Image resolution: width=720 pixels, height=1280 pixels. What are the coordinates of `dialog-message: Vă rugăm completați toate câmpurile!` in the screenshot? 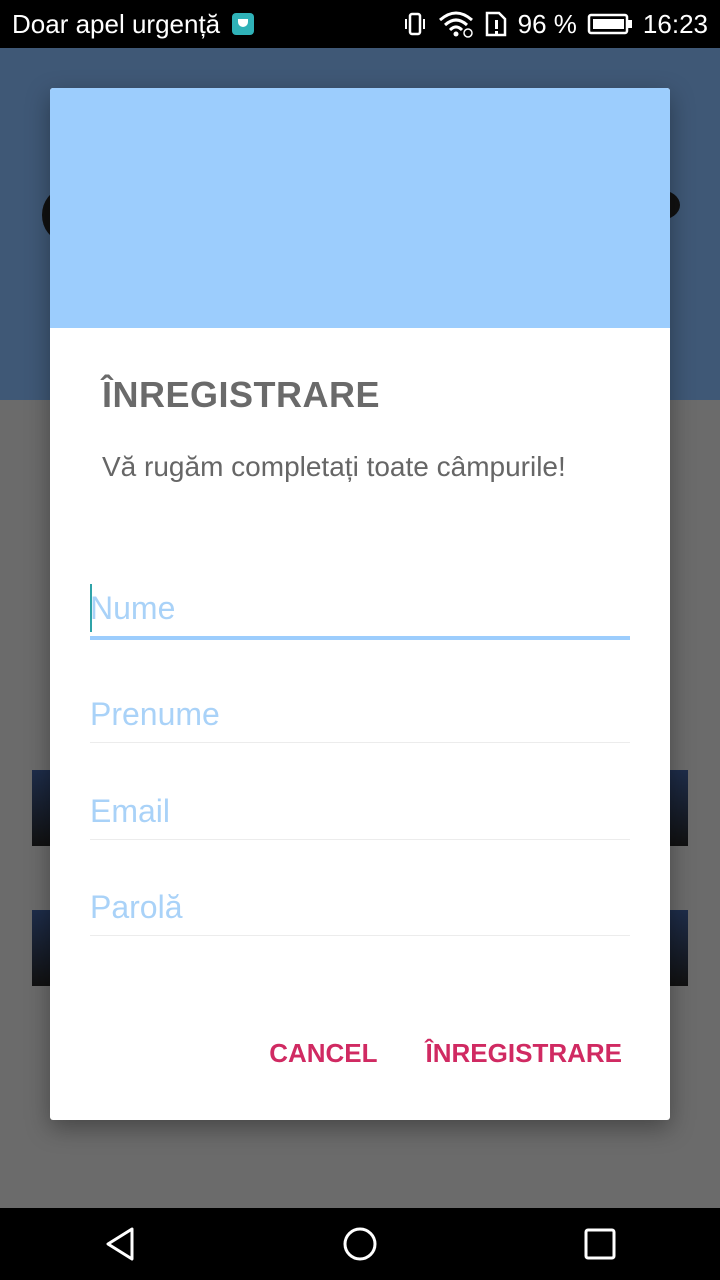 It's located at (334, 466).